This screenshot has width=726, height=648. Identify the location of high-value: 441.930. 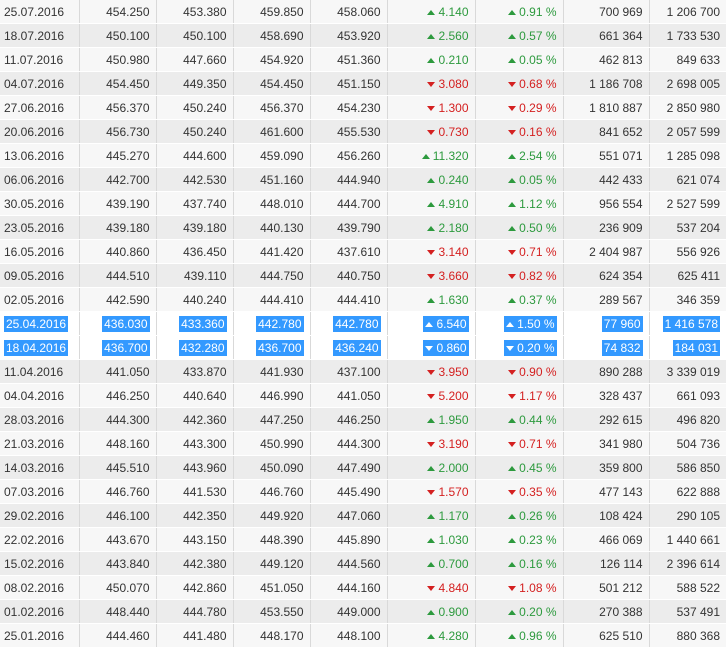
(282, 371).